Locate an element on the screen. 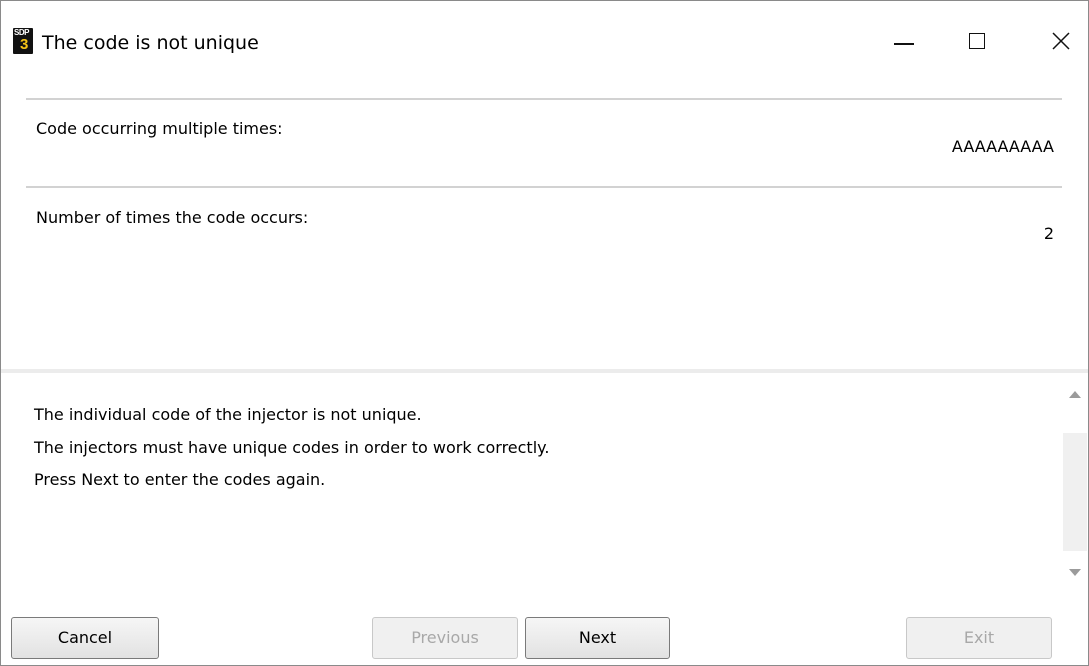 The width and height of the screenshot is (1089, 666). previous-button: Previous is located at coordinates (445, 638).